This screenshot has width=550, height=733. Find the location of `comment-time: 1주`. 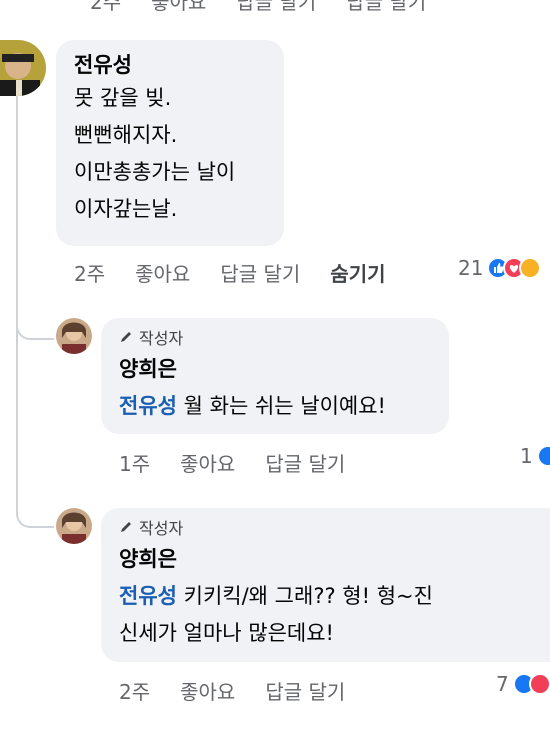

comment-time: 1주 is located at coordinates (134, 462).